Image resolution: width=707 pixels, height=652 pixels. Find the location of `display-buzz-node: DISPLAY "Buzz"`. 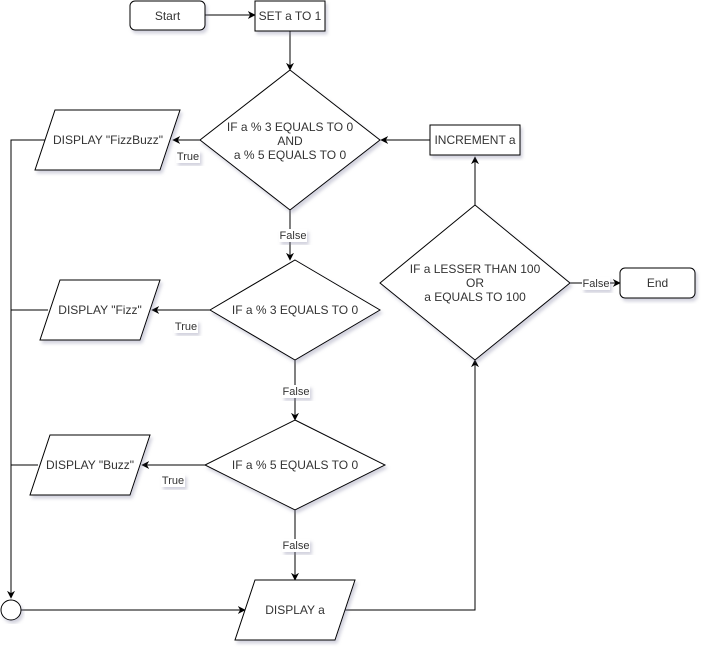

display-buzz-node: DISPLAY "Buzz" is located at coordinates (90, 465).